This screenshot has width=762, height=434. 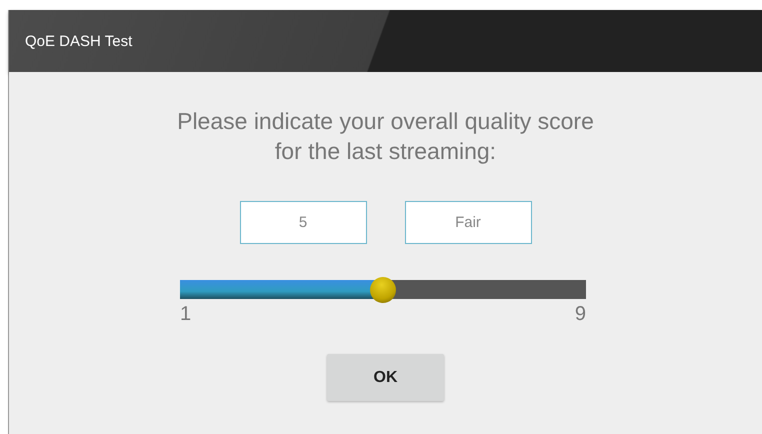 What do you see at coordinates (580, 314) in the screenshot?
I see `max-label: 9` at bounding box center [580, 314].